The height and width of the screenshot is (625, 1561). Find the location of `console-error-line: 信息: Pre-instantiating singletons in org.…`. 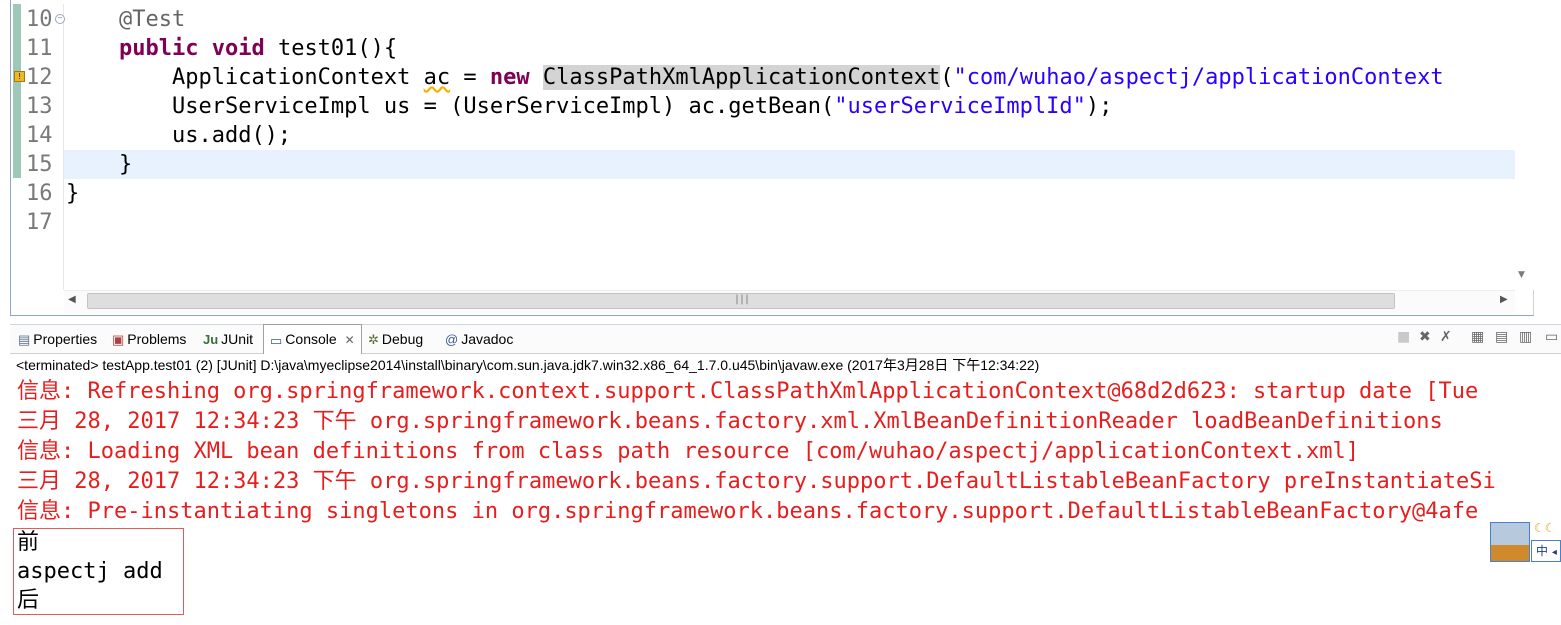

console-error-line: 信息: Pre-instantiating singletons in org.… is located at coordinates (748, 511).